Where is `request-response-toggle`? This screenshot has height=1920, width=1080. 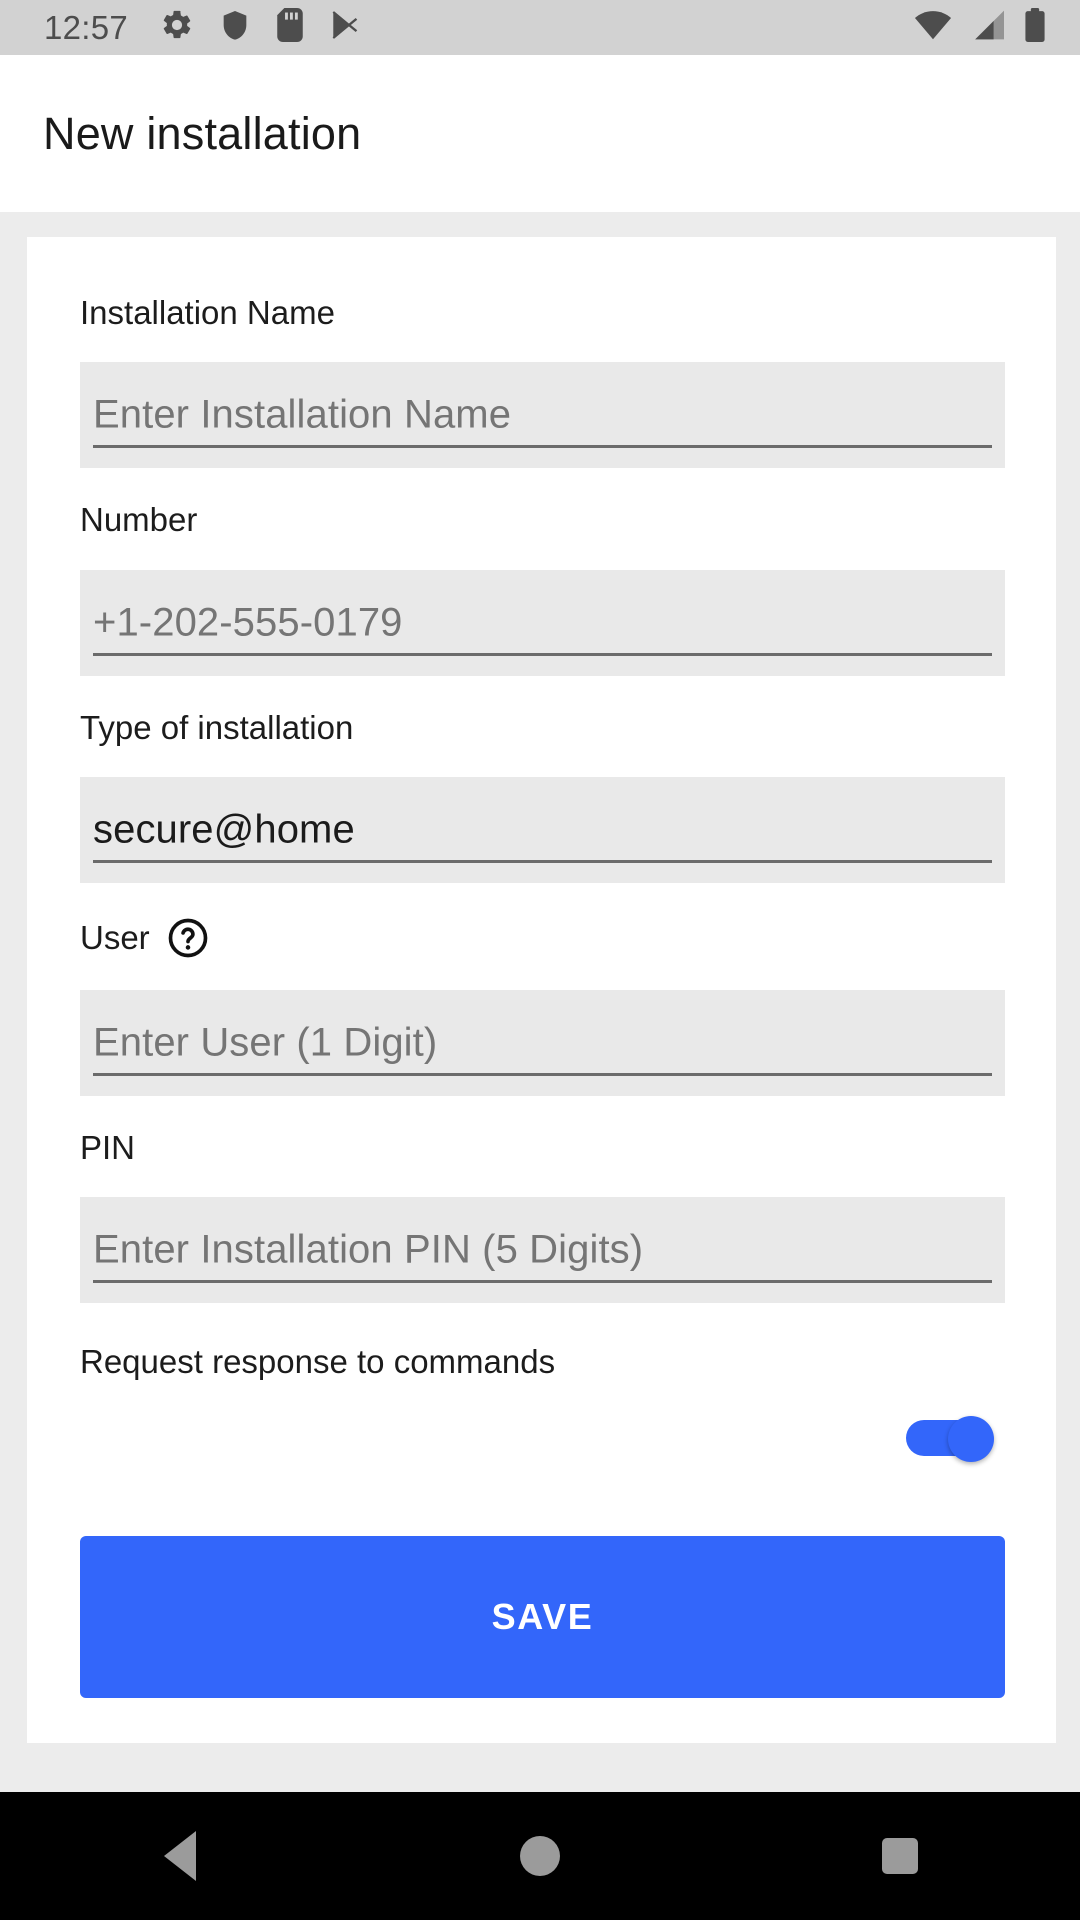
request-response-toggle is located at coordinates (950, 1439).